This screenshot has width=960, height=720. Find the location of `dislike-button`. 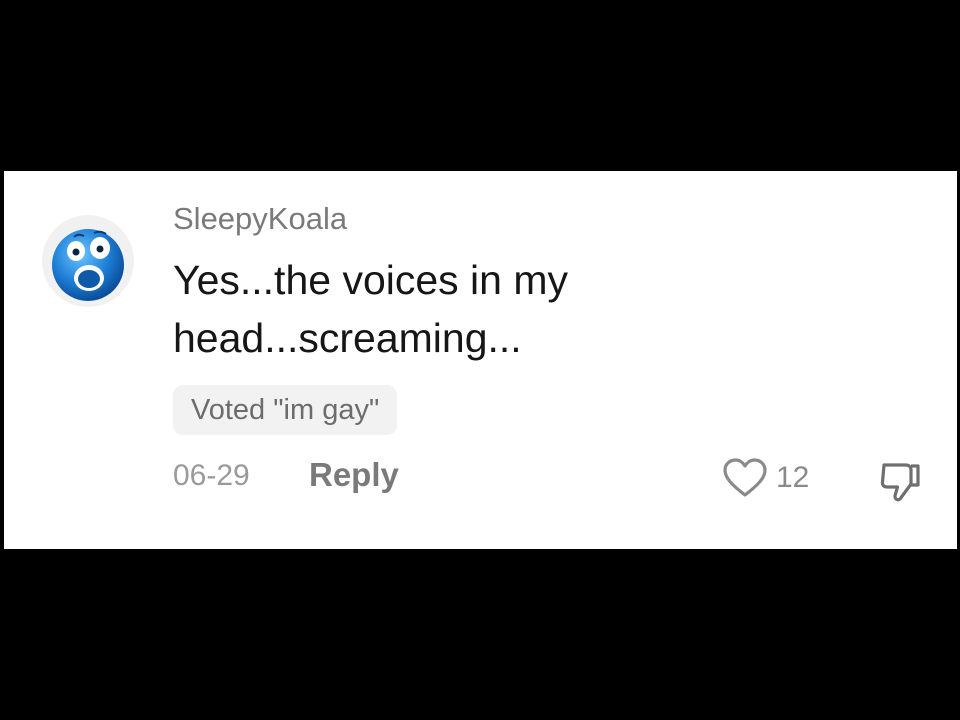

dislike-button is located at coordinates (900, 481).